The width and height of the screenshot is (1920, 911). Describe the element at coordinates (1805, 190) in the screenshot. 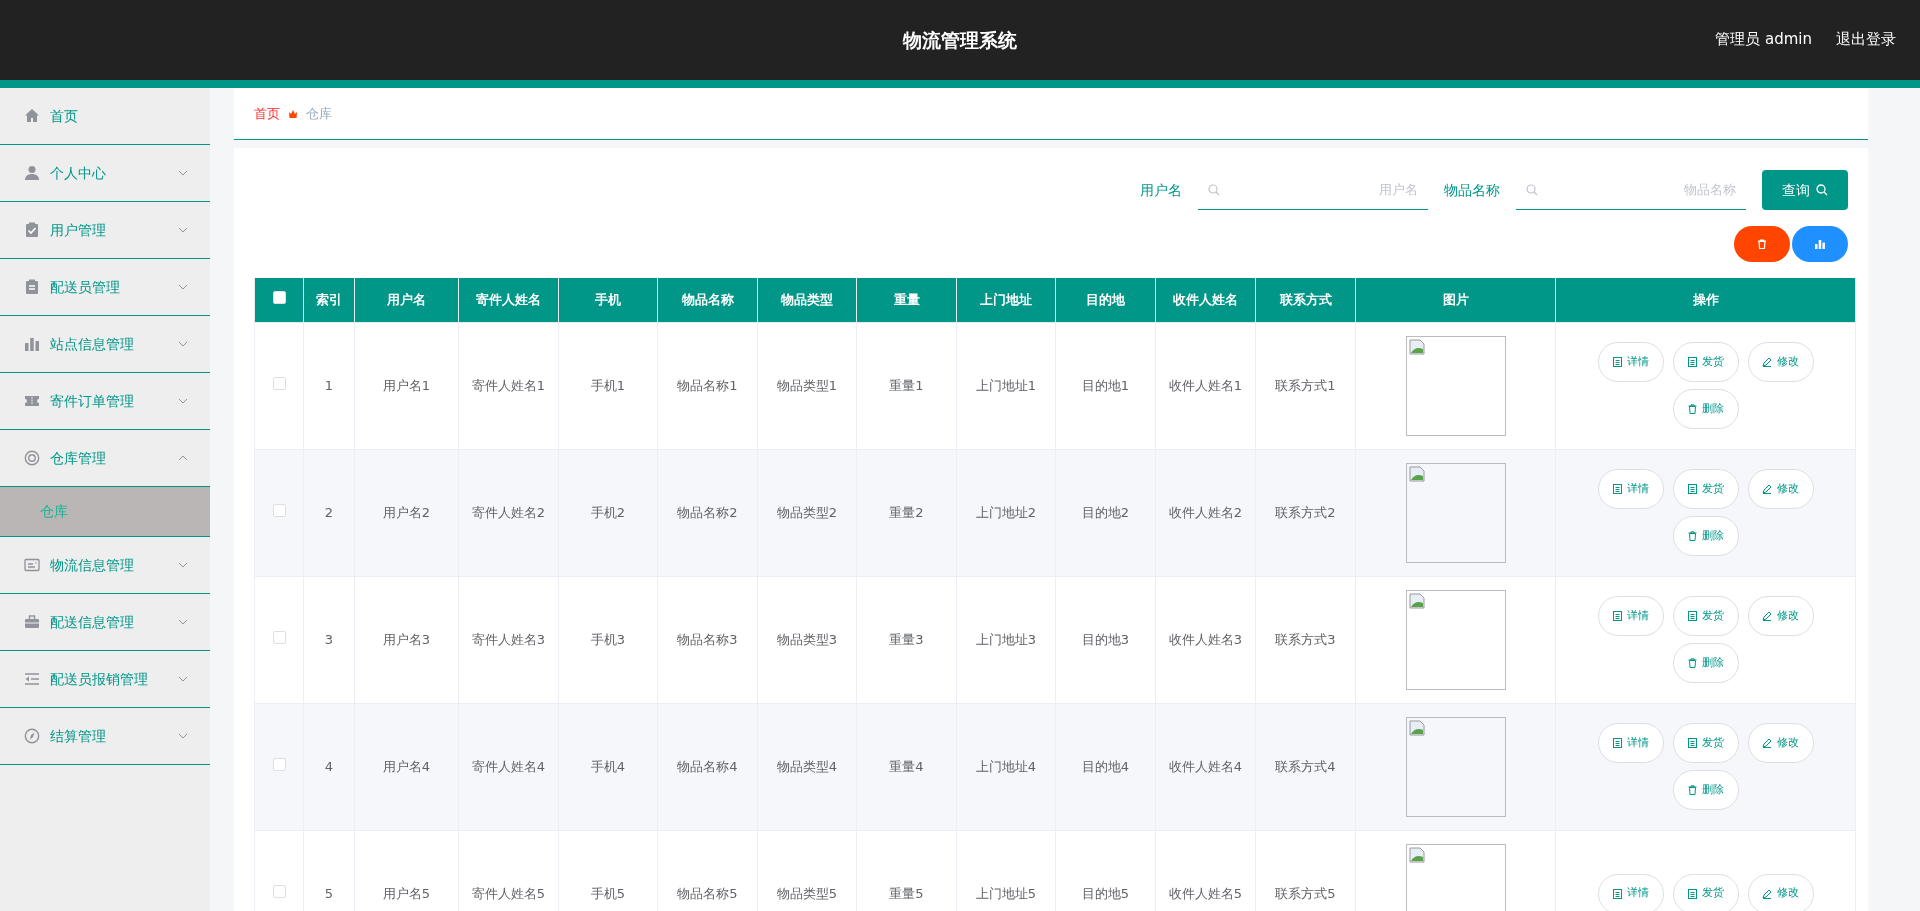

I see `search-button: 查询` at that location.